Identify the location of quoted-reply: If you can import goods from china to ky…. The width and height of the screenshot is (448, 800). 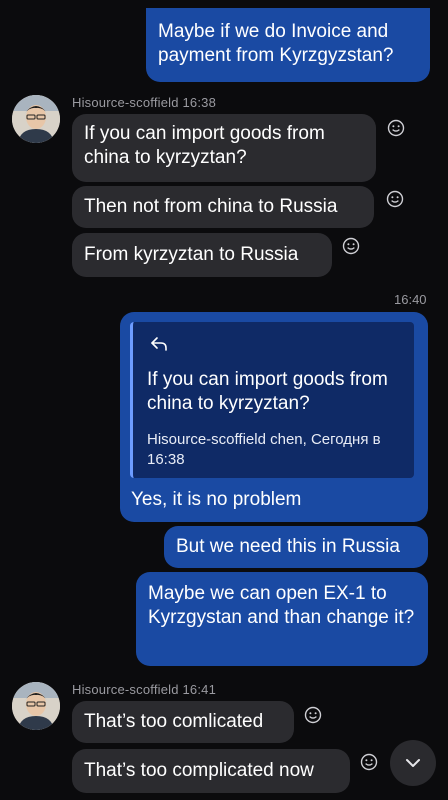
(272, 400).